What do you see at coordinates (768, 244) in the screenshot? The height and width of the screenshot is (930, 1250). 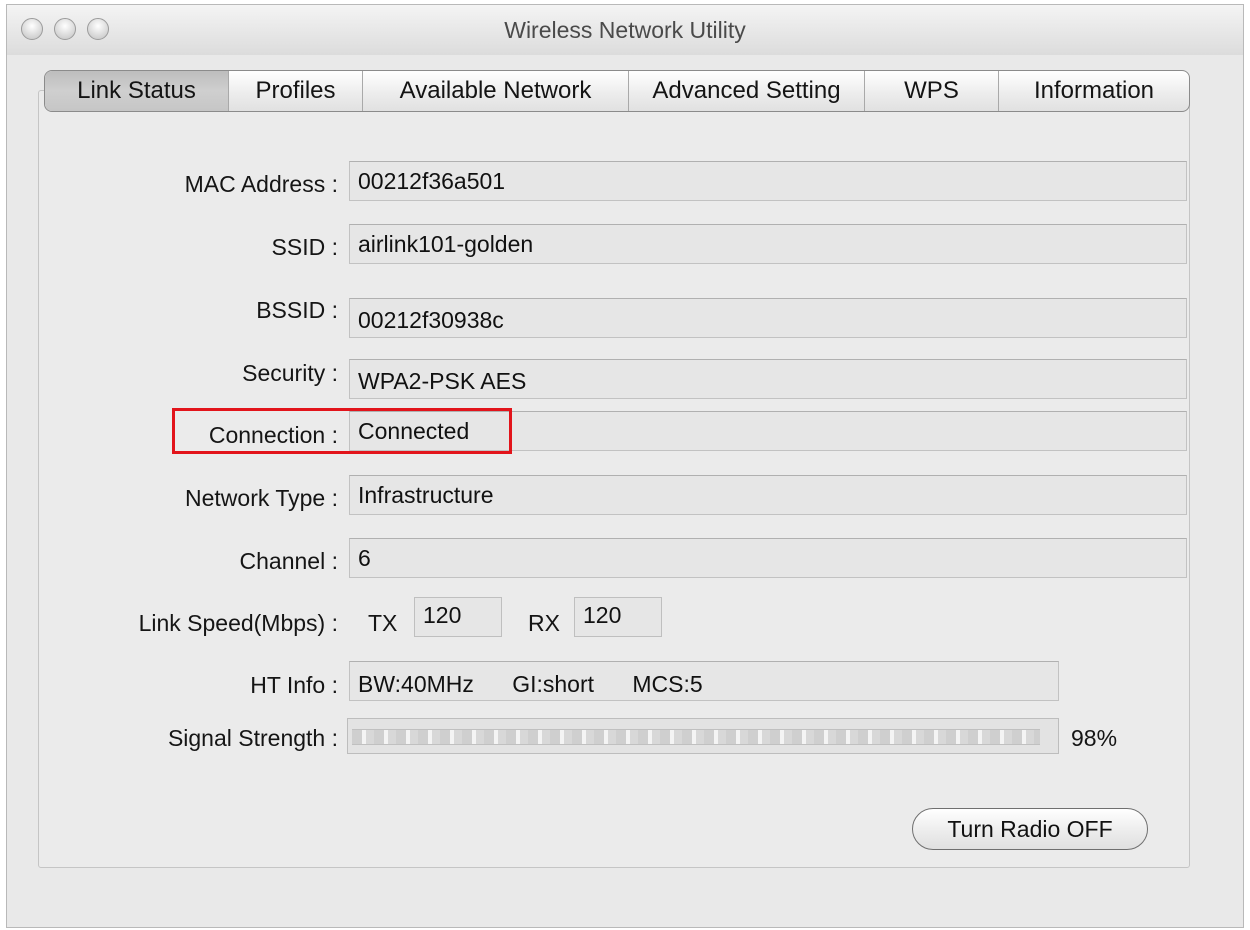 I see `ssid-field: airlink101-golden` at bounding box center [768, 244].